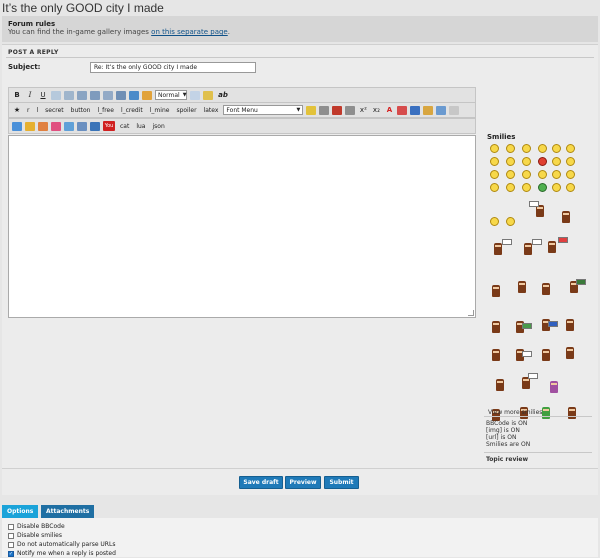 This screenshot has height=558, width=600. What do you see at coordinates (20, 511) in the screenshot?
I see `tab-options: Options` at bounding box center [20, 511].